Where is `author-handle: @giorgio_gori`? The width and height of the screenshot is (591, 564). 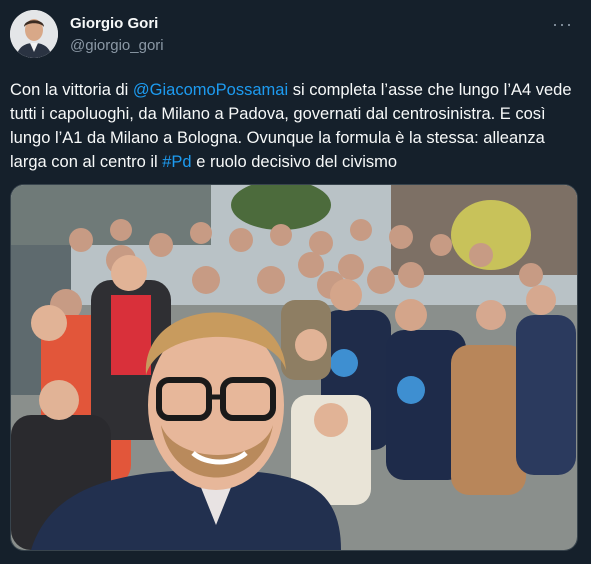 author-handle: @giorgio_gori is located at coordinates (117, 45).